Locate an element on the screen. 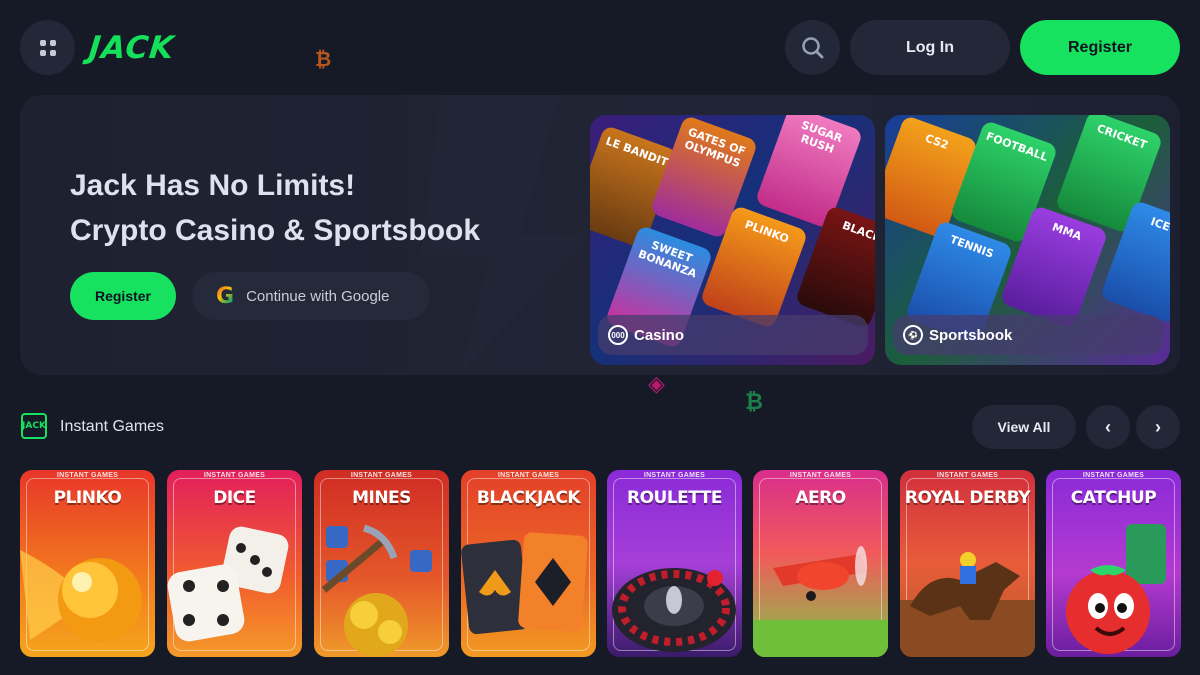 The height and width of the screenshot is (675, 1200). grid-menu-icon is located at coordinates (47, 47).